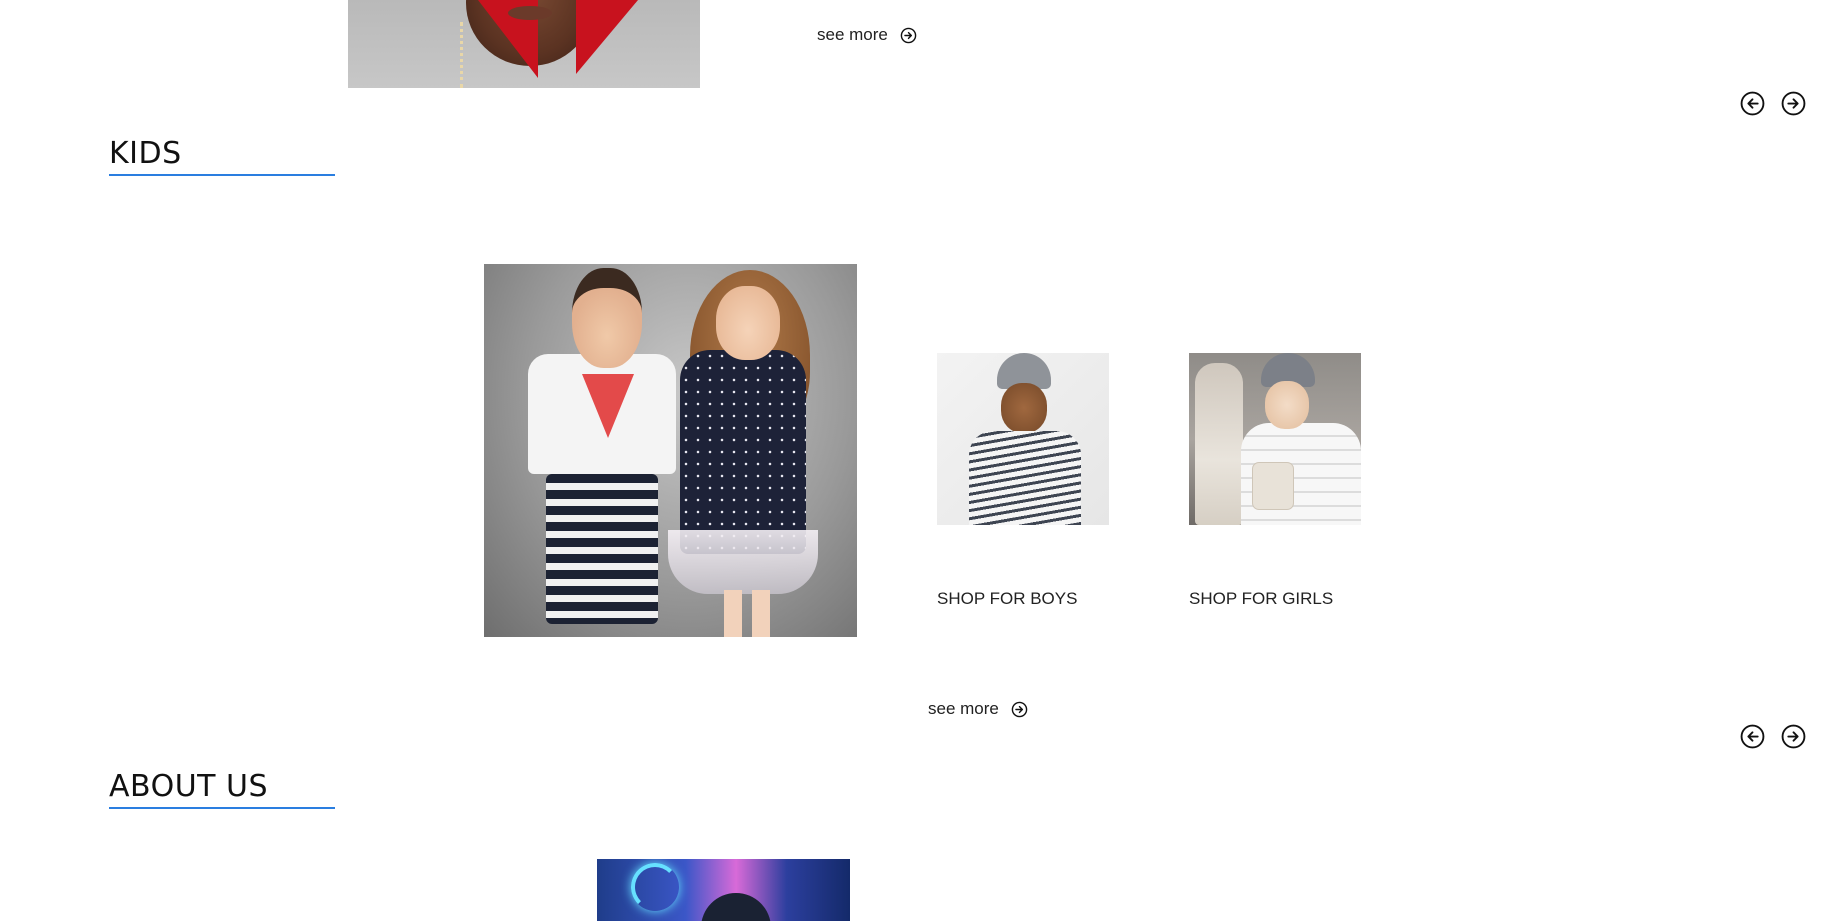 This screenshot has height=921, width=1831. Describe the element at coordinates (1007, 599) in the screenshot. I see `shop-for-boys-label: SHOP FOR BOYS` at that location.